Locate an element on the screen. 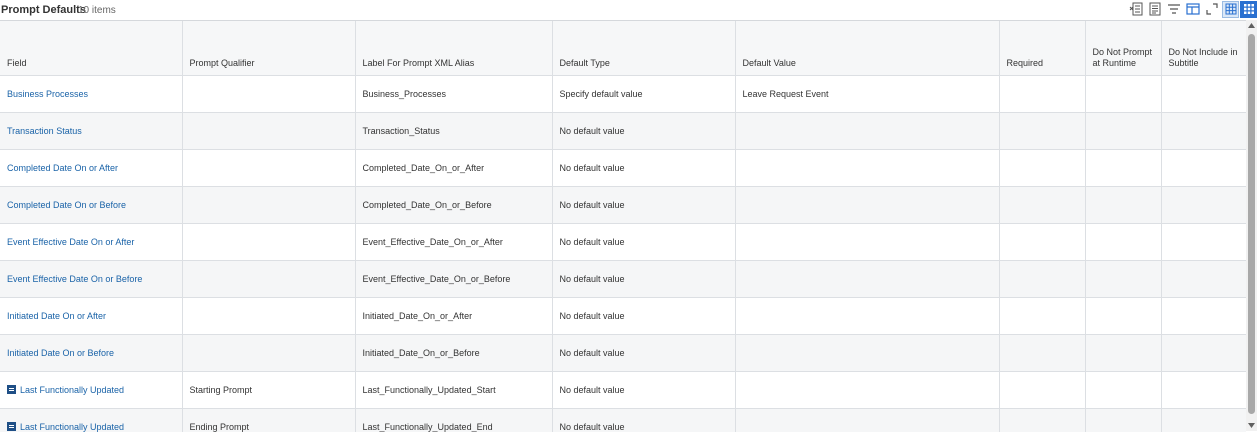 Image resolution: width=1257 pixels, height=432 pixels. cell-xml-alias: Last_Functionally_Updated_End is located at coordinates (453, 420).